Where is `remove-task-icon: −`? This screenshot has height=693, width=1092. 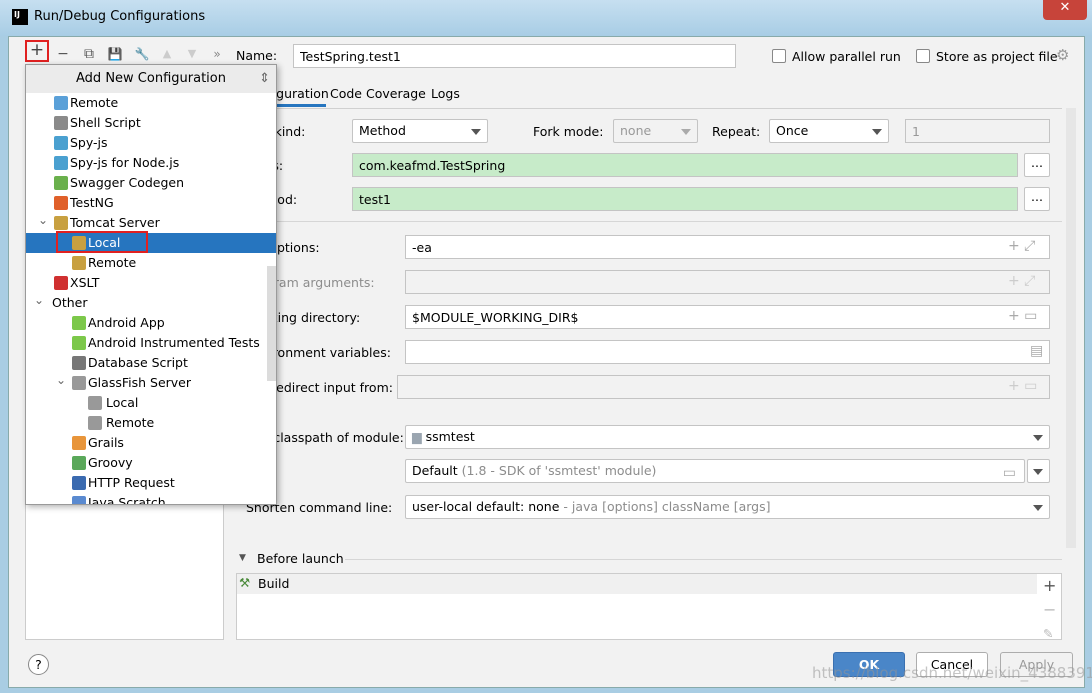 remove-task-icon: − is located at coordinates (1049, 609).